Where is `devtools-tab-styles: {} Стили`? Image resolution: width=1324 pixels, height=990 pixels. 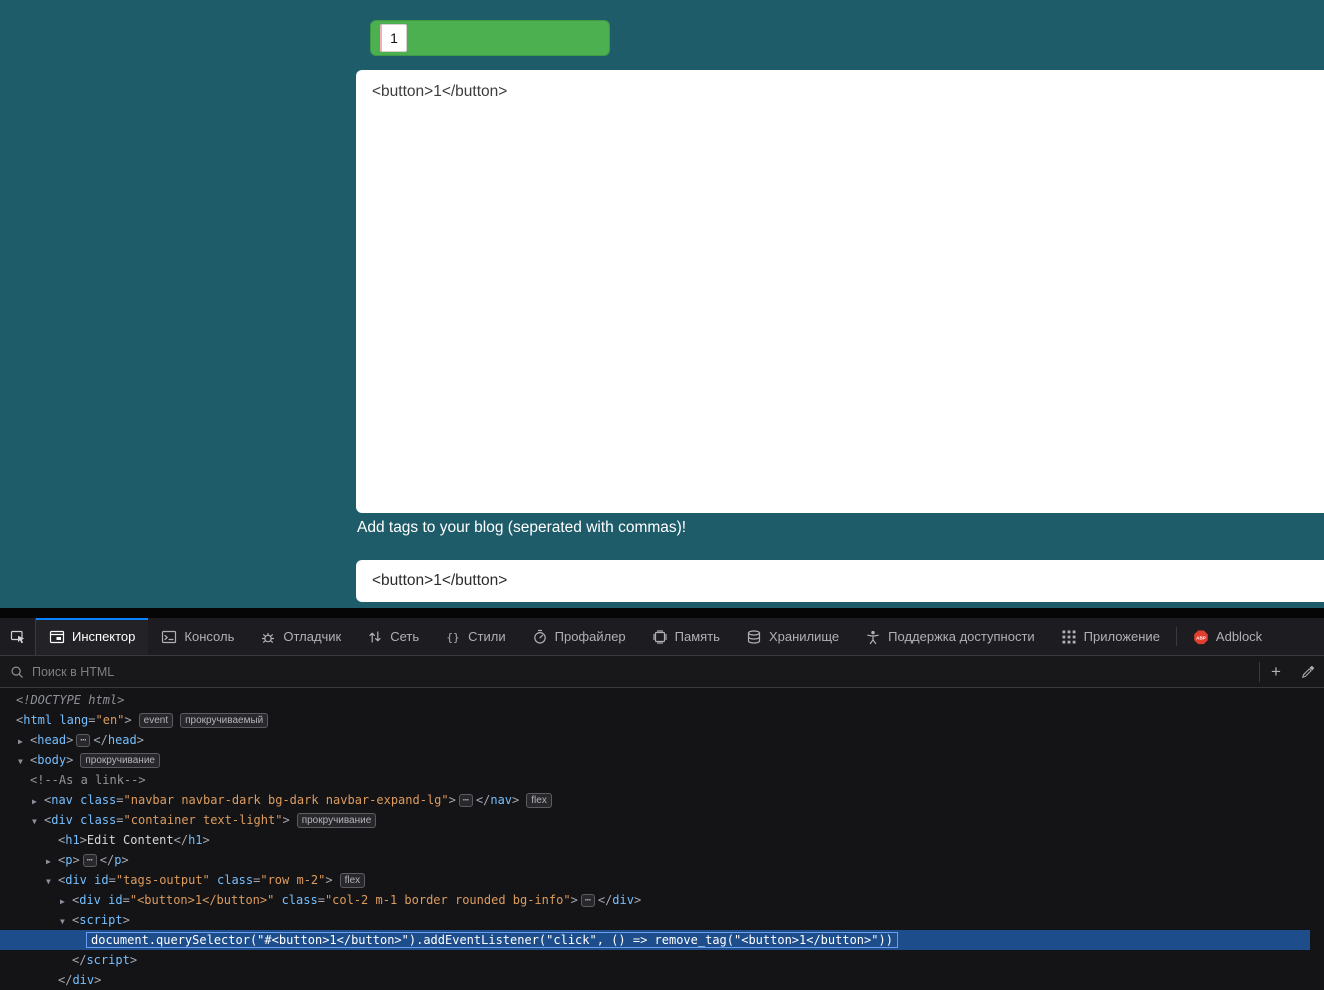 devtools-tab-styles: {} Стили is located at coordinates (475, 636).